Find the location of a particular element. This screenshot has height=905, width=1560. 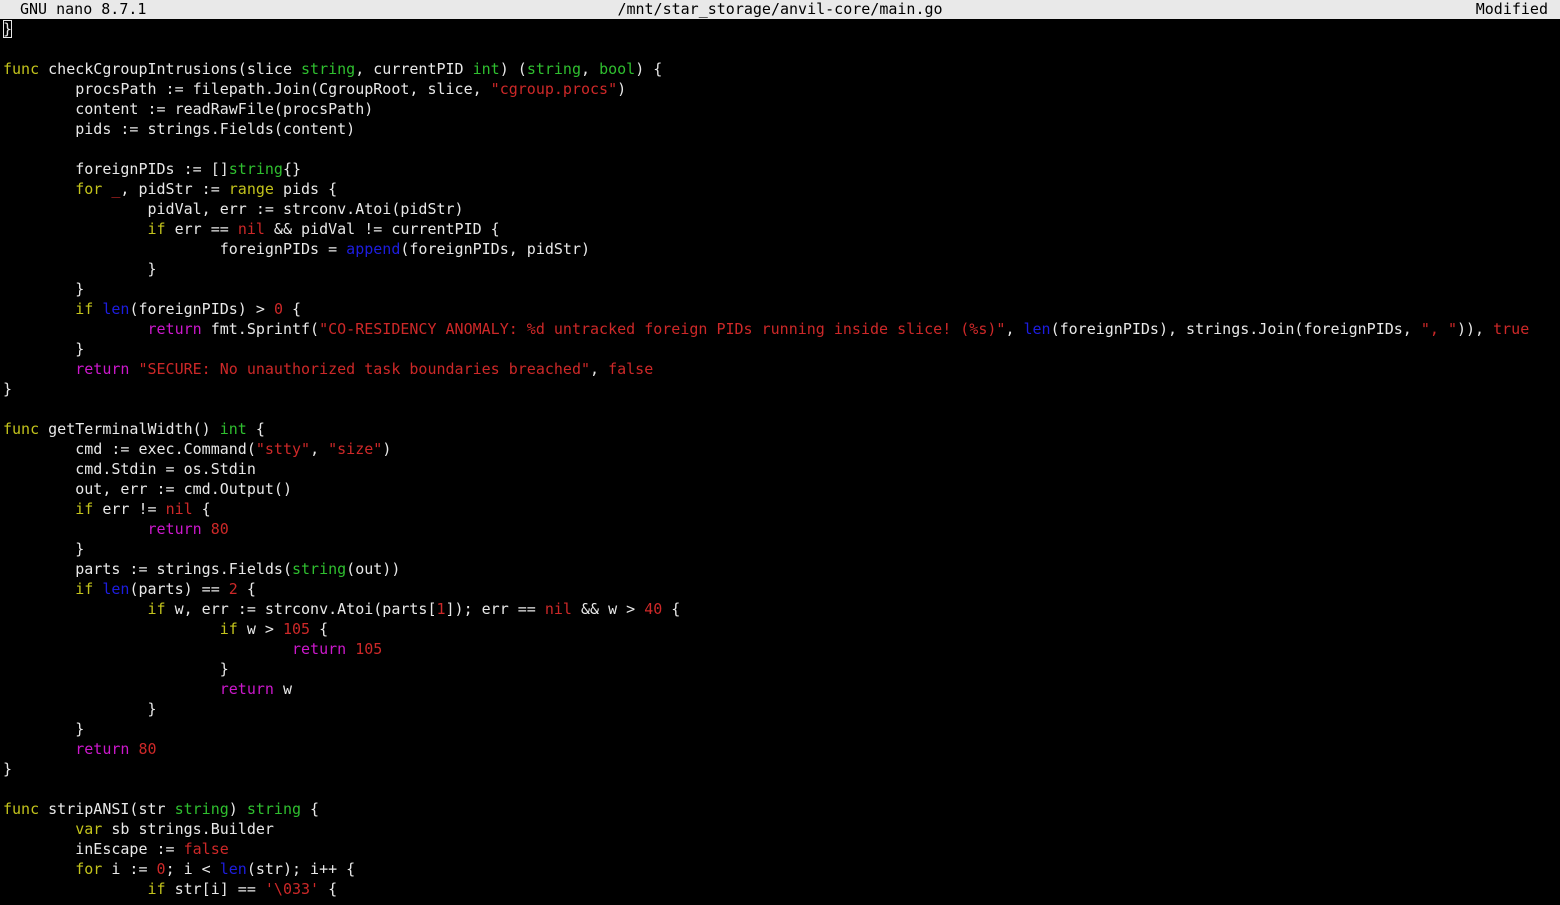

code-token: checkCgroupIntrusions(slice is located at coordinates (170, 69).